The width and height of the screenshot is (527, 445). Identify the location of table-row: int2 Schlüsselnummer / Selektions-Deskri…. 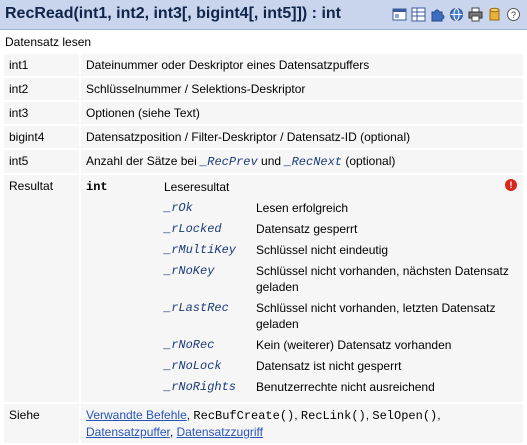
(263, 89).